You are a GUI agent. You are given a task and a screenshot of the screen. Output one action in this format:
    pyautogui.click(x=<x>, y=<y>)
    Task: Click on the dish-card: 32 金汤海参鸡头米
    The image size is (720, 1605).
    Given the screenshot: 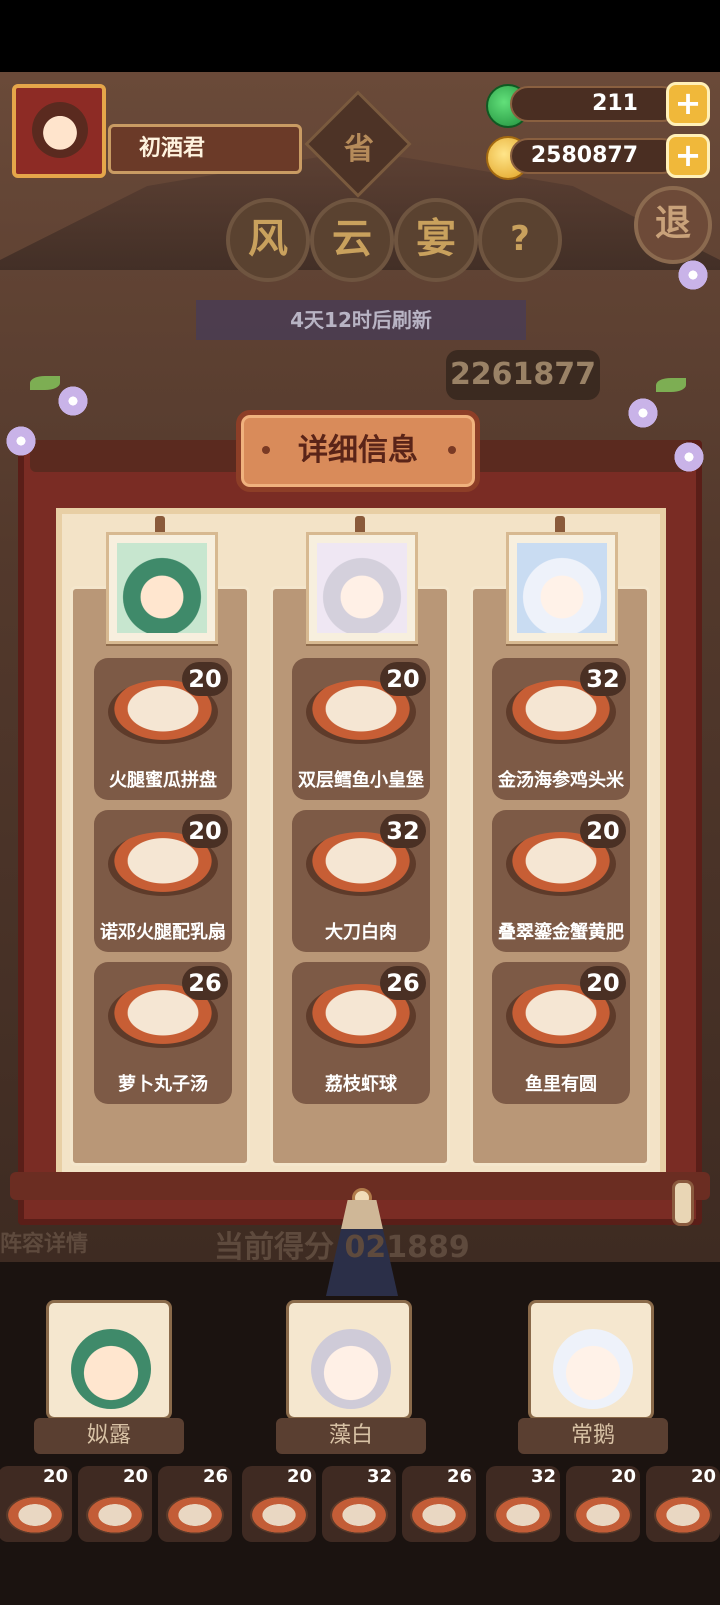 What is the action you would take?
    pyautogui.click(x=561, y=729)
    